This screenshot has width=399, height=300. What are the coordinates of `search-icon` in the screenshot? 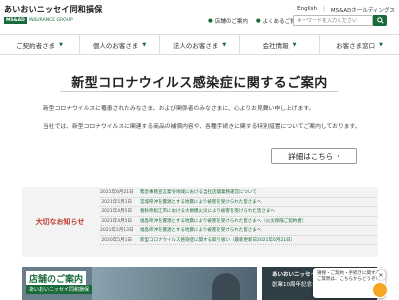 It's located at (380, 20).